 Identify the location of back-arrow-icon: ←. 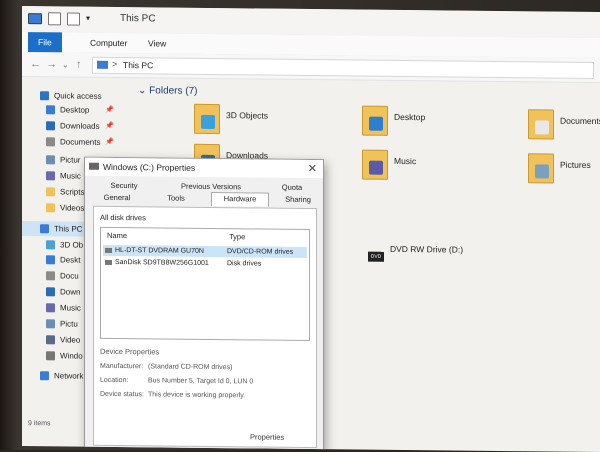
(35, 64).